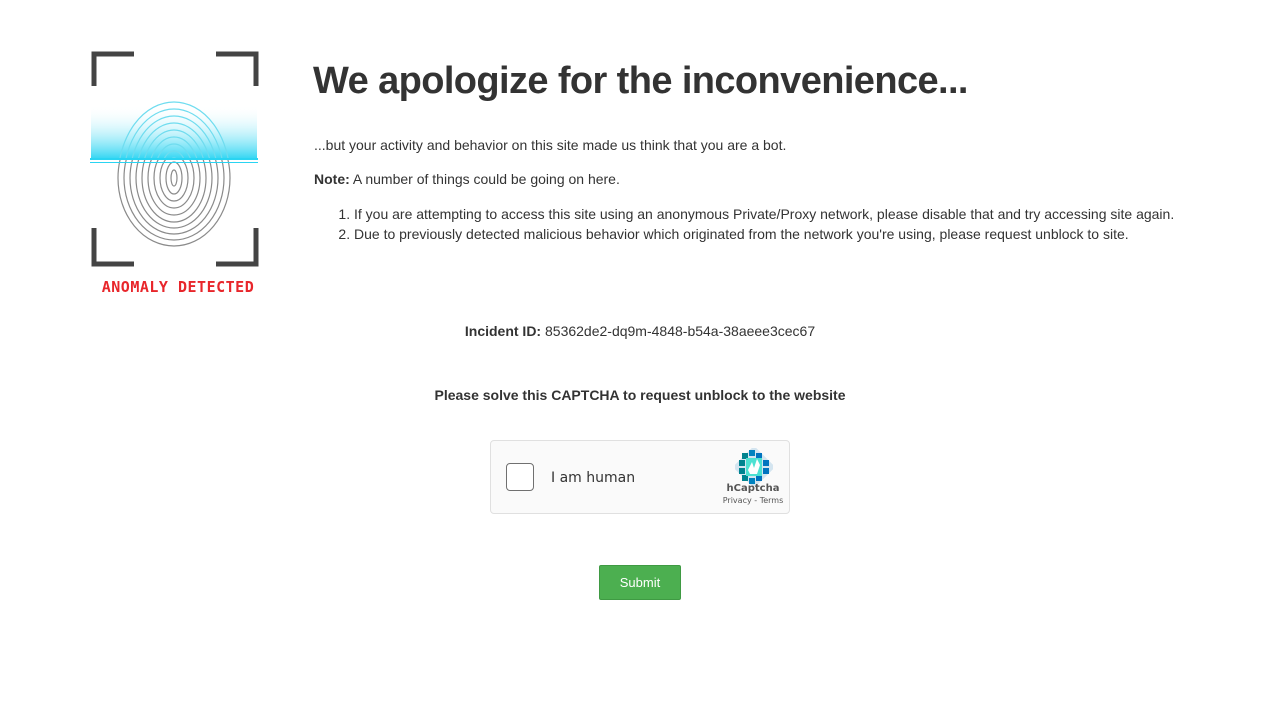 The width and height of the screenshot is (1280, 720). Describe the element at coordinates (520, 477) in the screenshot. I see `captcha-checkbox` at that location.